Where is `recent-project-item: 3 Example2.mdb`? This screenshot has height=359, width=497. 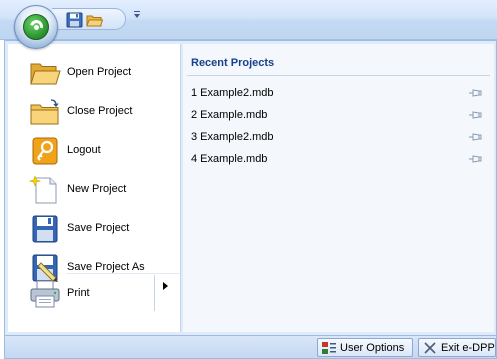 recent-project-item: 3 Example2.mdb is located at coordinates (338, 137).